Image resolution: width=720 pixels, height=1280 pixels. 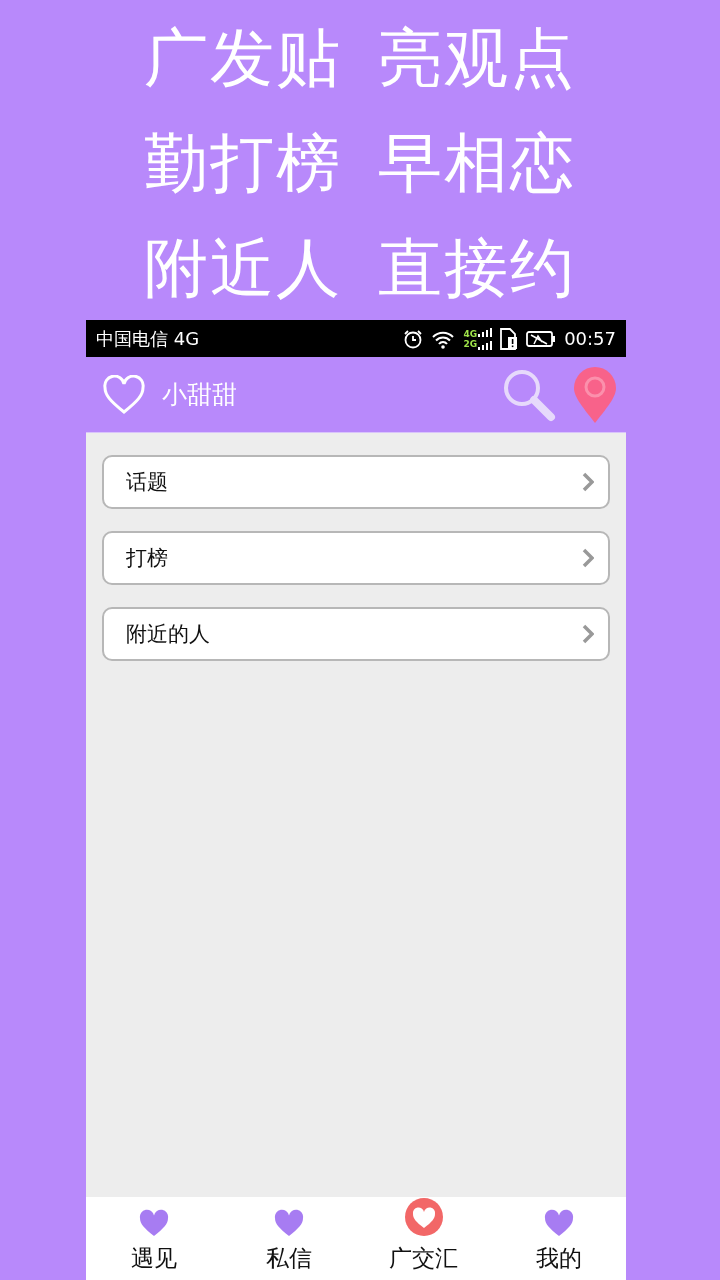 I want to click on nav-tab: 私信, so click(x=288, y=1238).